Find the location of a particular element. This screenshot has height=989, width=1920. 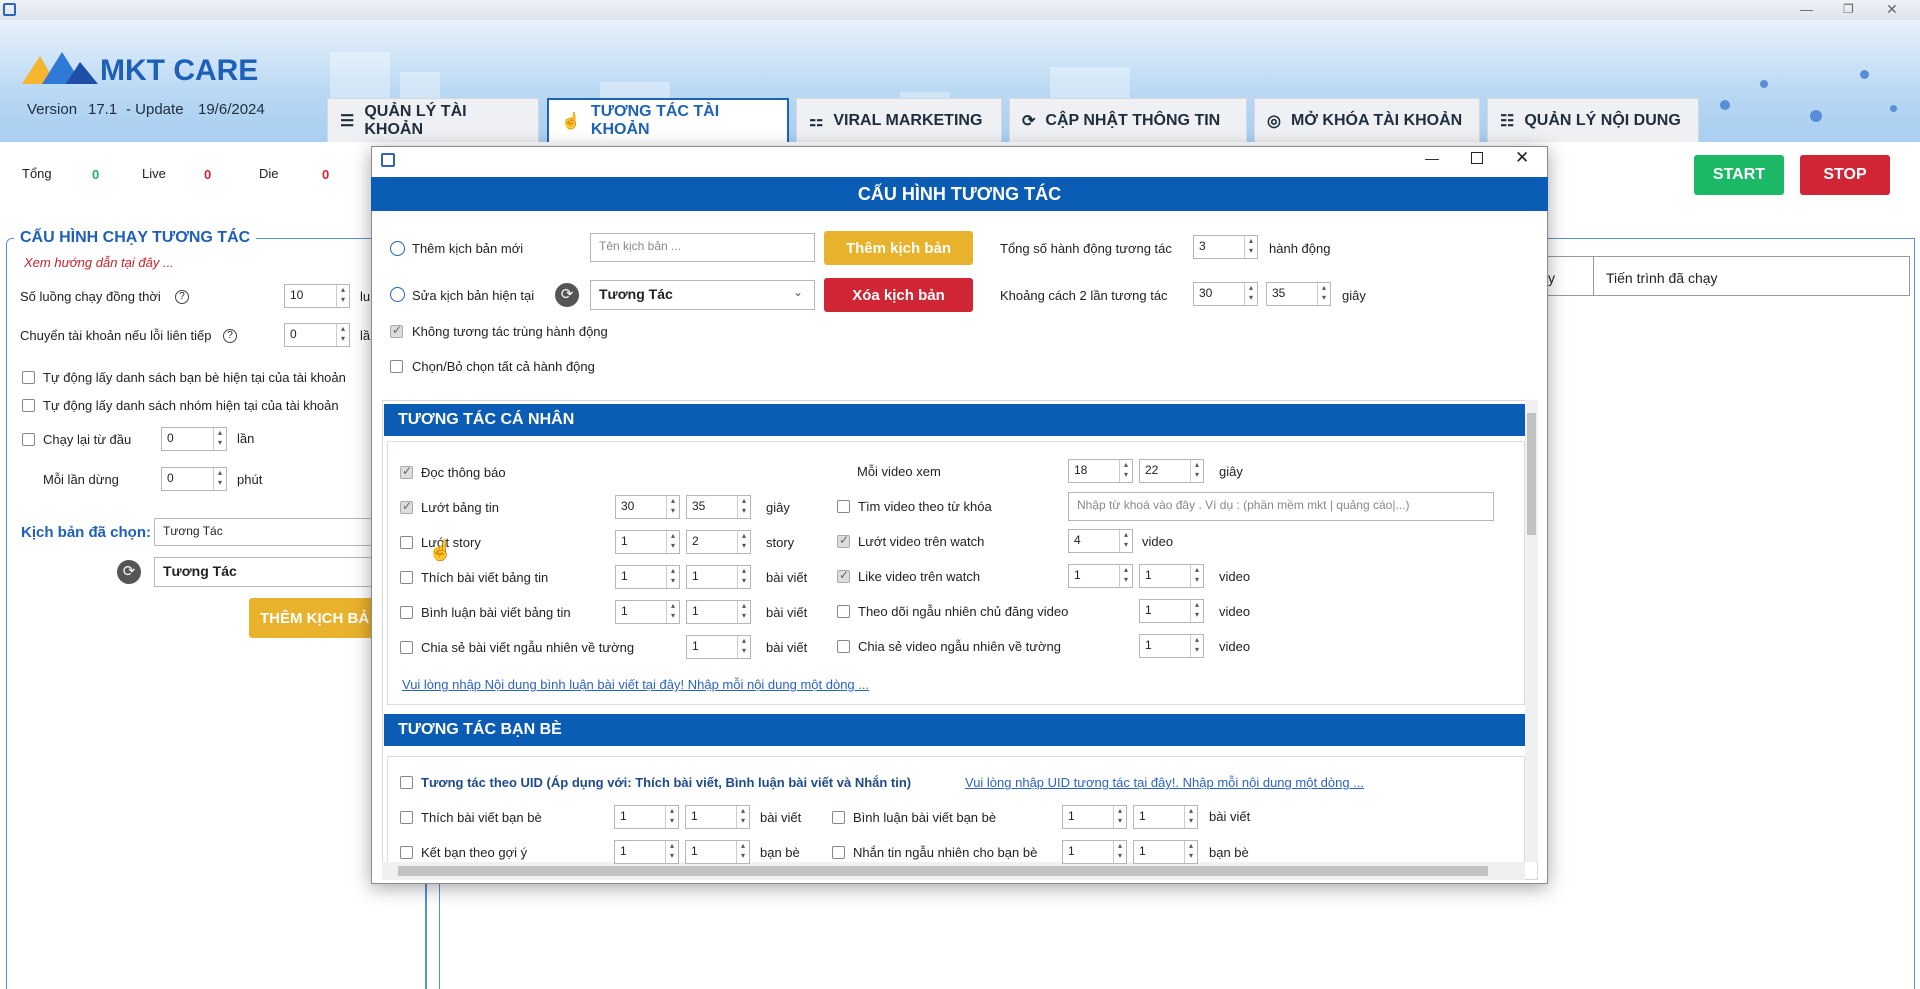

rerun-spinner: 0 is located at coordinates (194, 439).